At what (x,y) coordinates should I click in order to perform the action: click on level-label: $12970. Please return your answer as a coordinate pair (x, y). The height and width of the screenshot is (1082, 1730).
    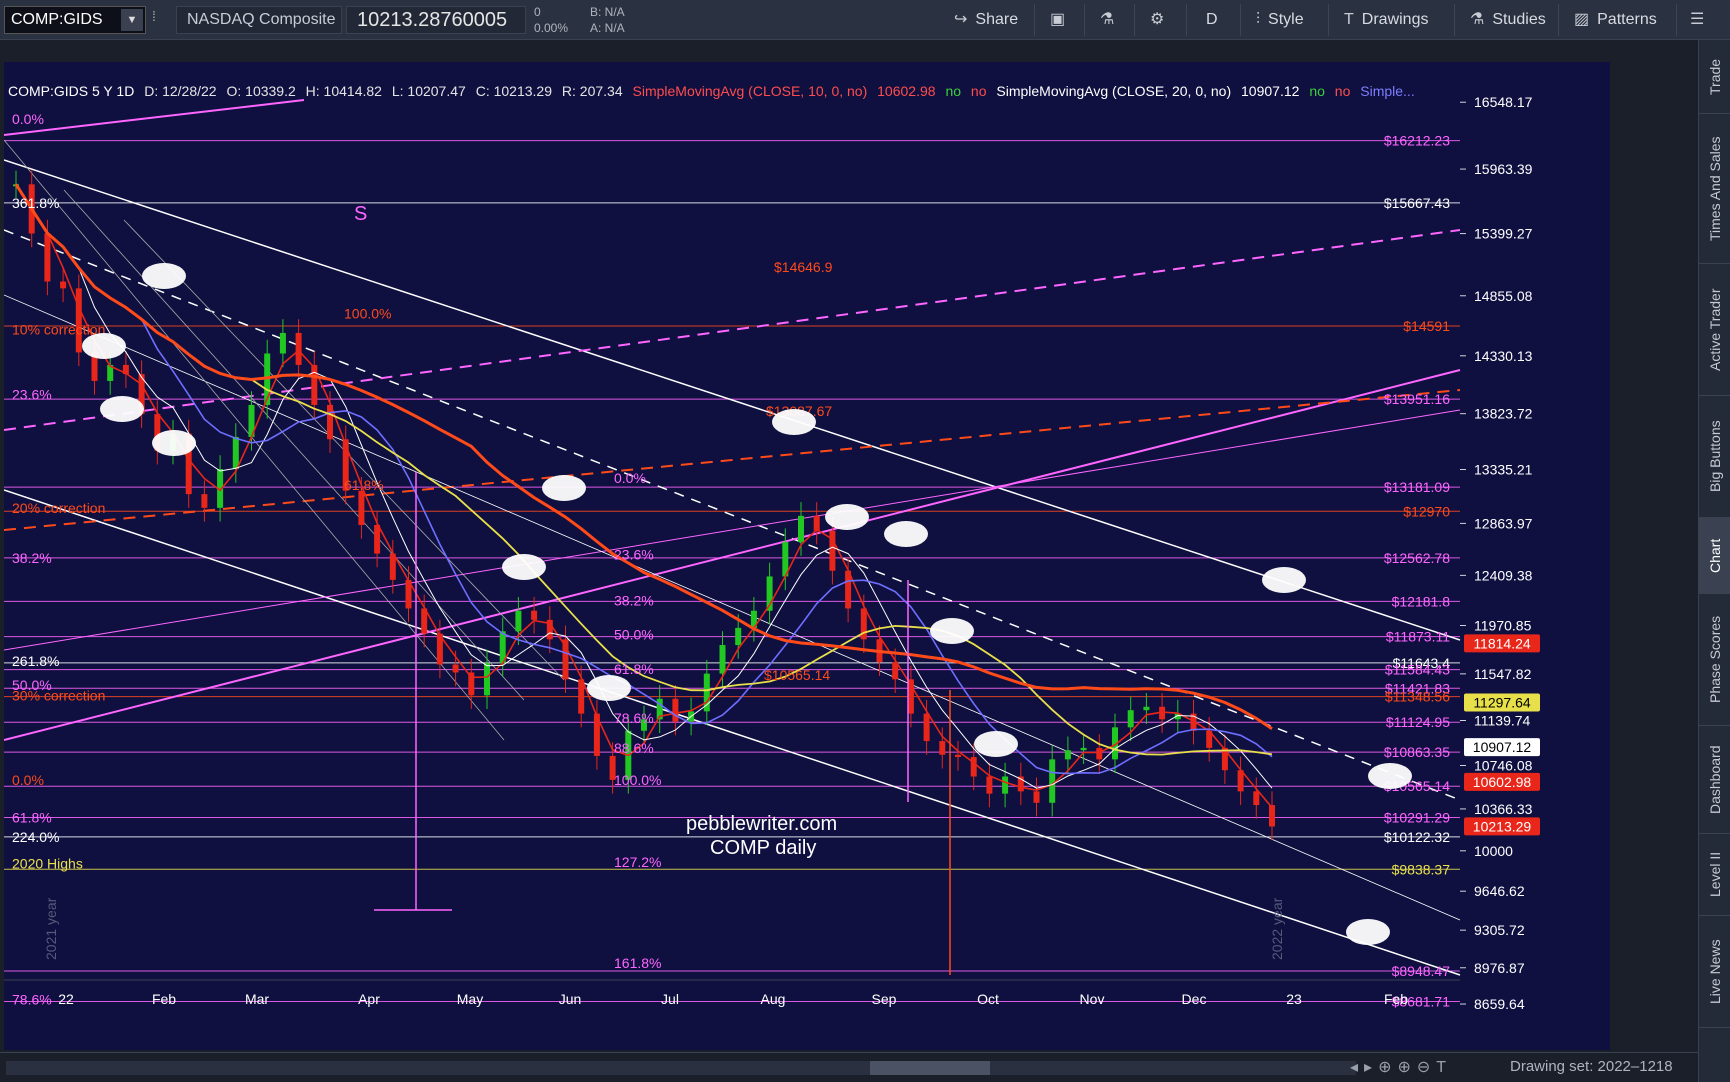
    Looking at the image, I should click on (1426, 511).